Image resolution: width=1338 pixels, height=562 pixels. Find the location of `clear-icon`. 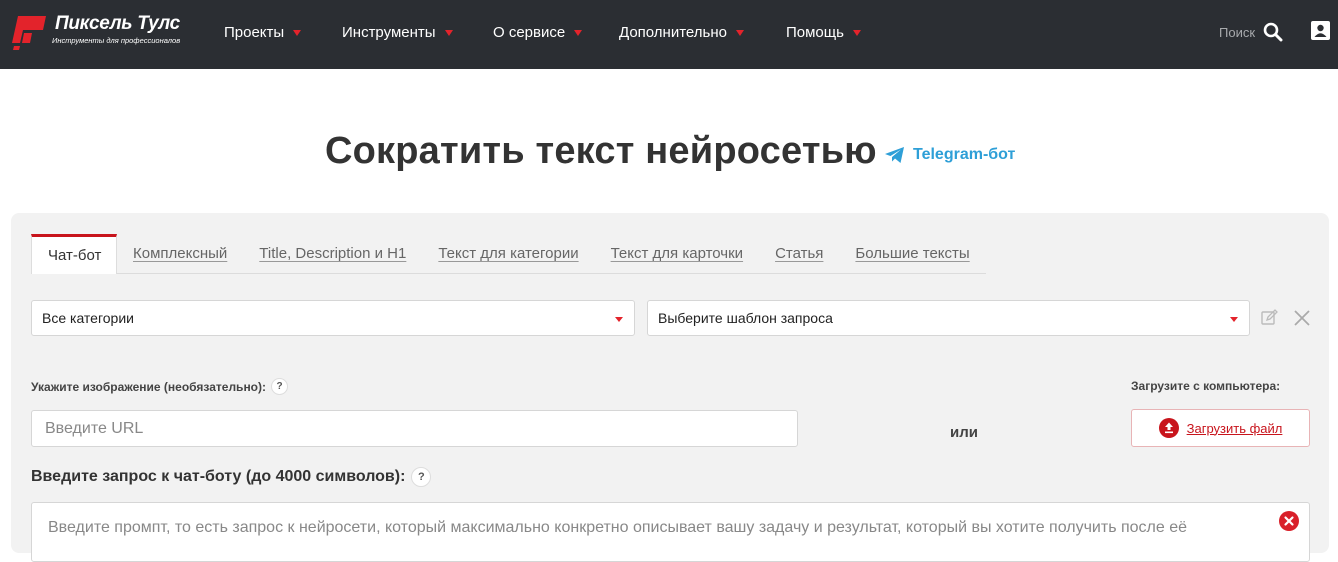

clear-icon is located at coordinates (1289, 521).